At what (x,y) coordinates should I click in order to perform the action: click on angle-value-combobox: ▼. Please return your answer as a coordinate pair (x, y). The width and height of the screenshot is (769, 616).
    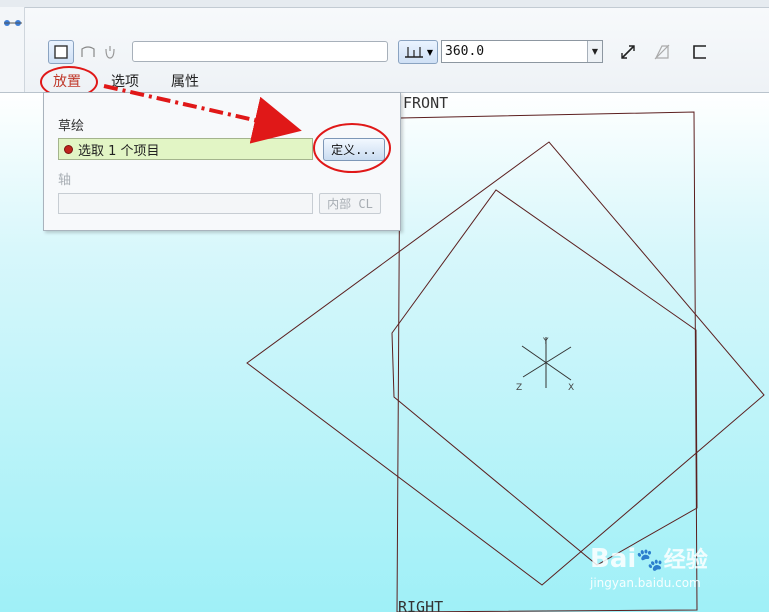
    Looking at the image, I should click on (522, 51).